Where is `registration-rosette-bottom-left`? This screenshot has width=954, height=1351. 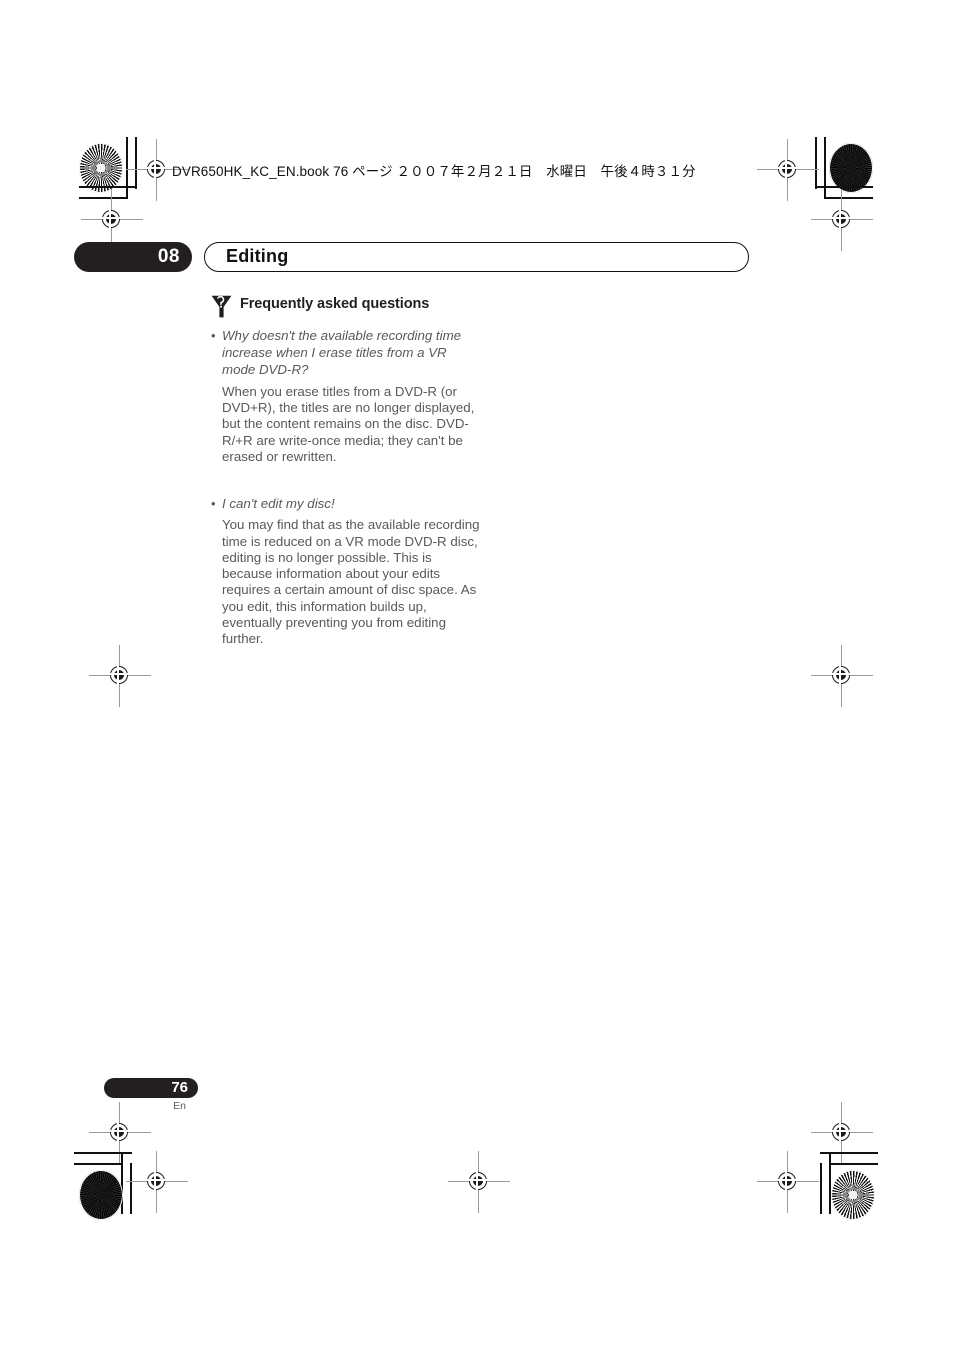
registration-rosette-bottom-left is located at coordinates (101, 1195).